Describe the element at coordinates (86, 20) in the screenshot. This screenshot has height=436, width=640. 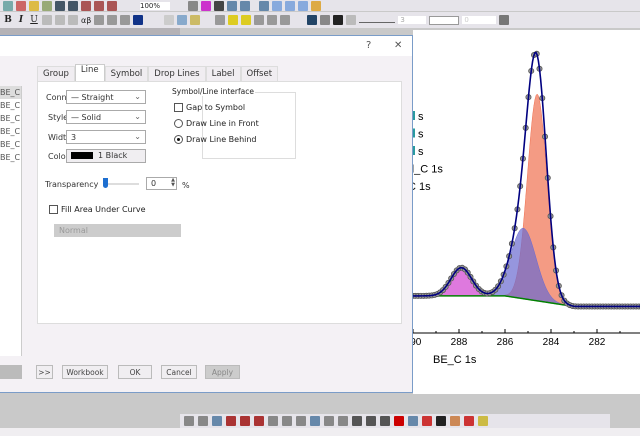
I see `greek-button: αβ` at that location.